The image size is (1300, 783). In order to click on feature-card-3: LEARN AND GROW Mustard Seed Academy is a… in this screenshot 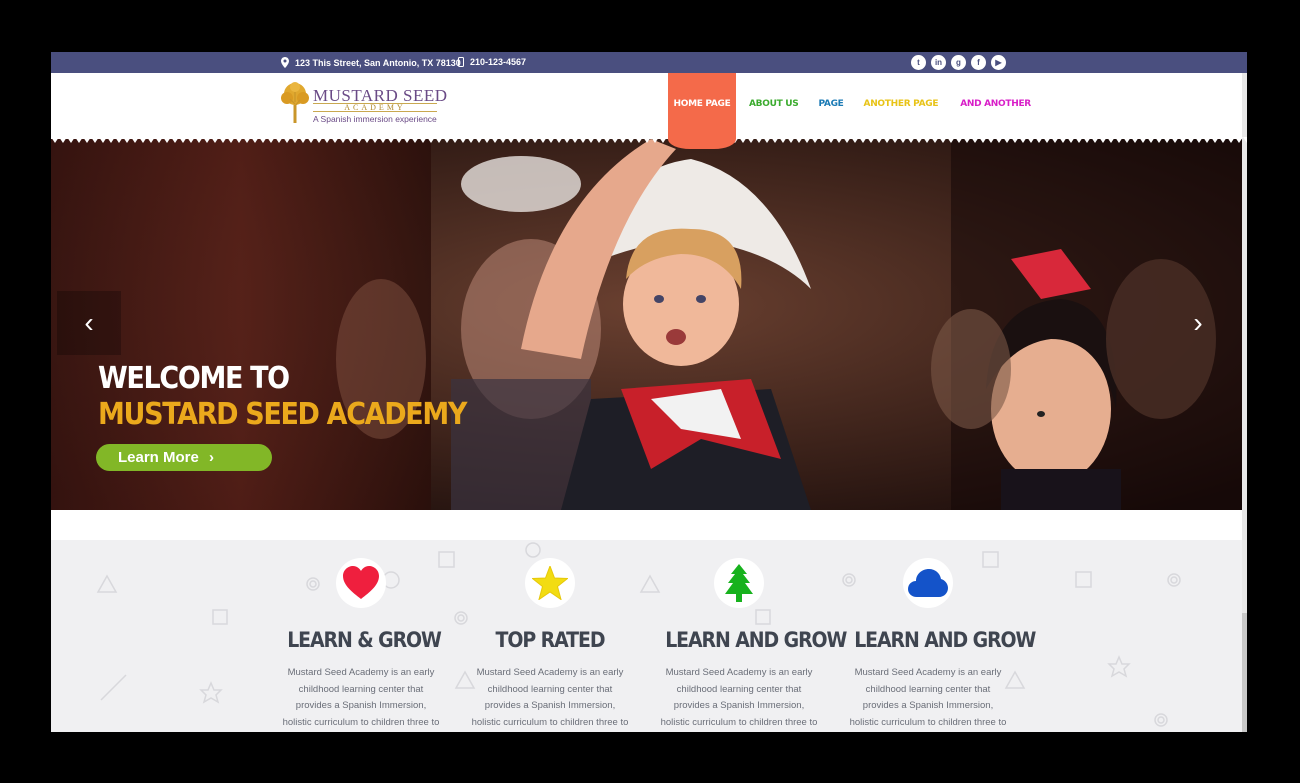, I will do `click(752, 645)`.